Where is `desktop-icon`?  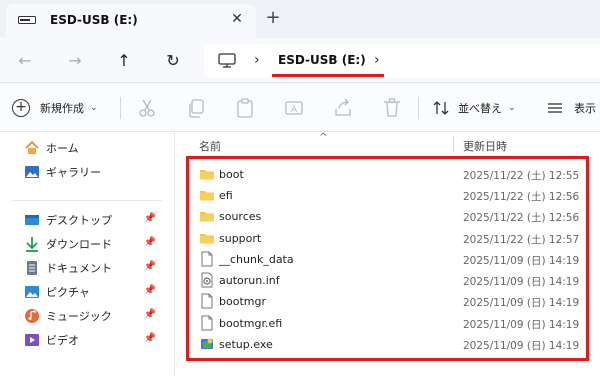 desktop-icon is located at coordinates (32, 220).